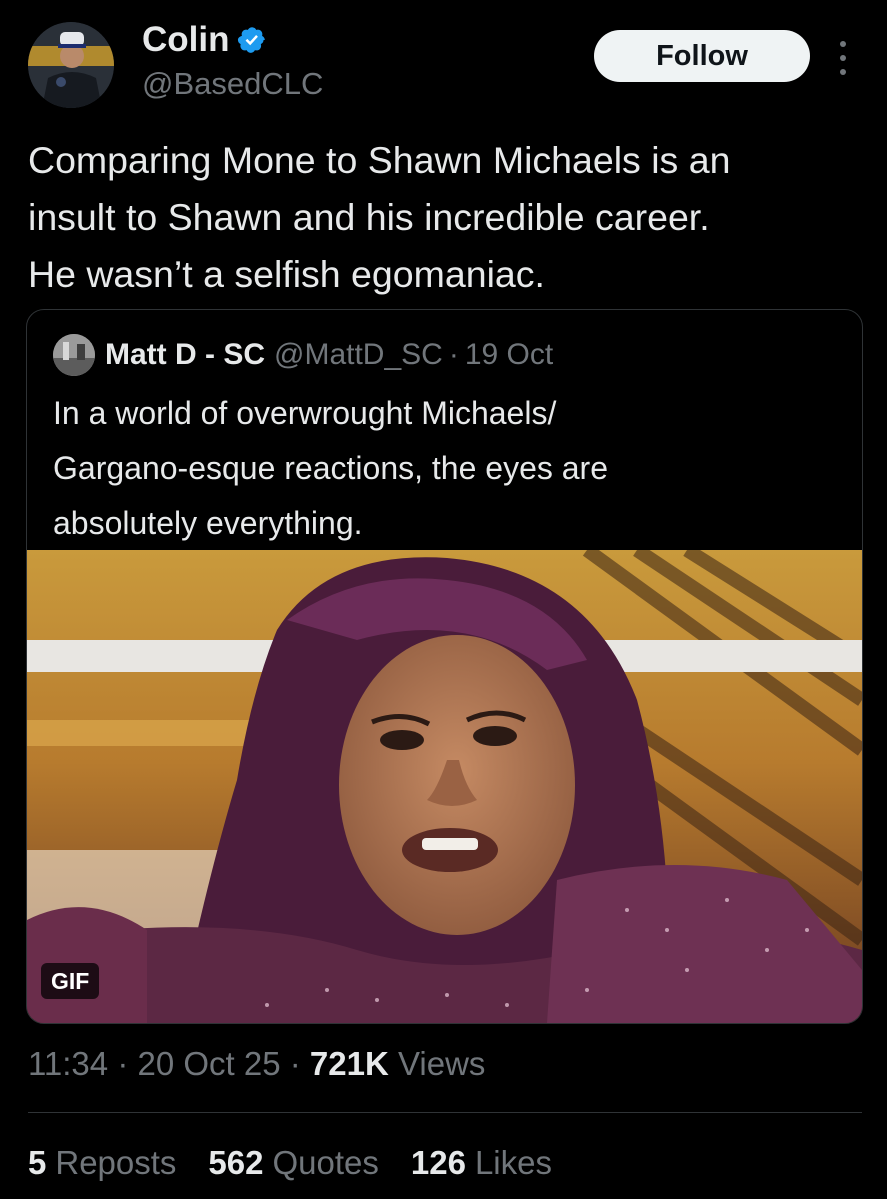  I want to click on gif-badge: GIF, so click(70, 981).